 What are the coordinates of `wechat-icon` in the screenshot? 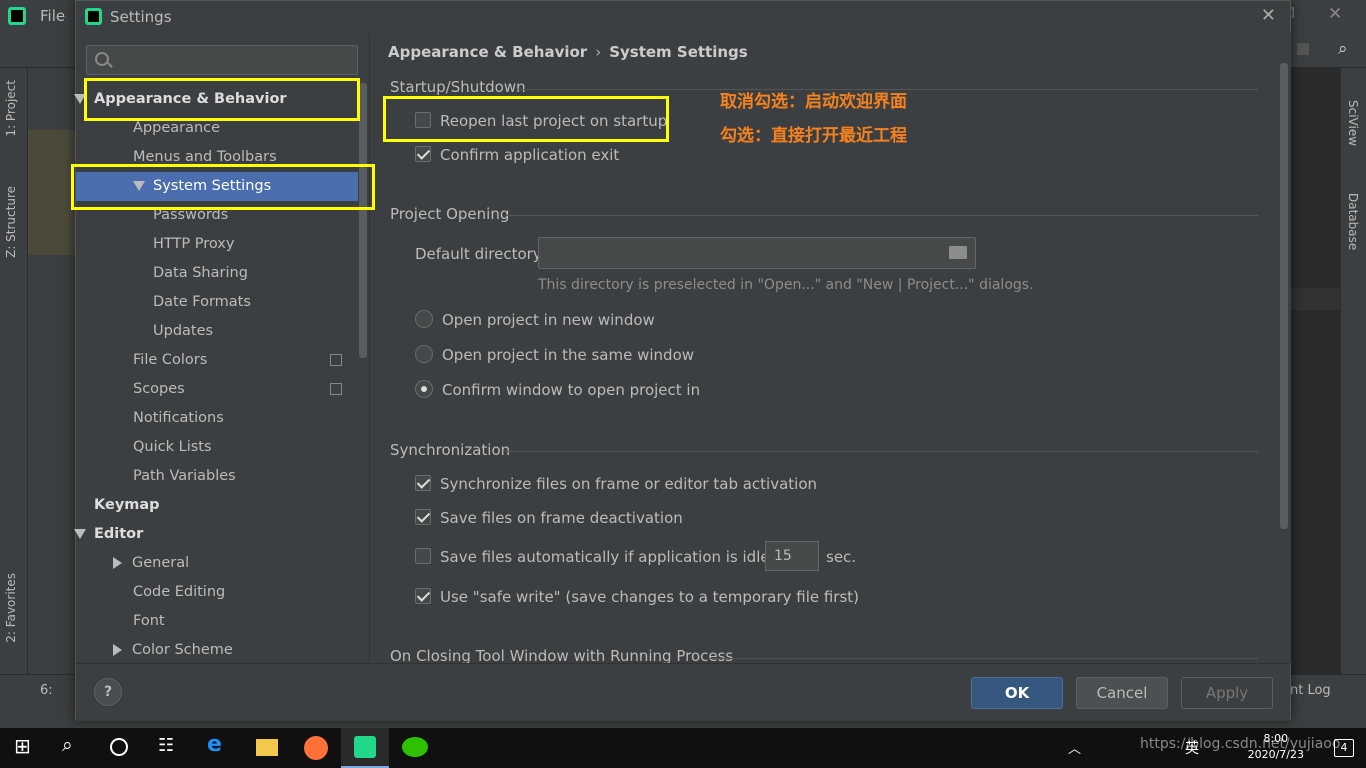 It's located at (415, 747).